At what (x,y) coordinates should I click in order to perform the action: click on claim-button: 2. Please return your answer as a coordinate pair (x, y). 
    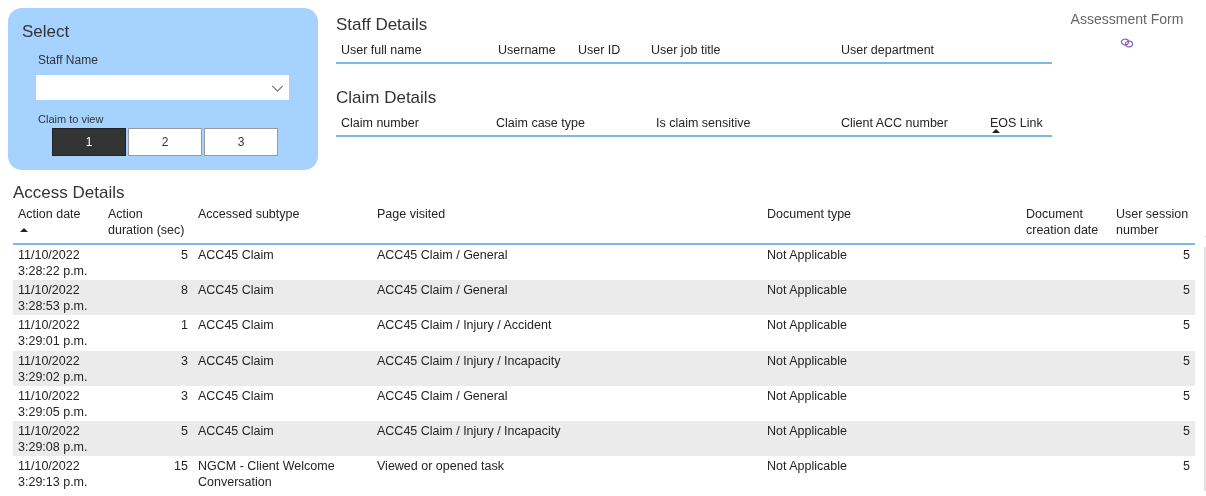
    Looking at the image, I should click on (165, 142).